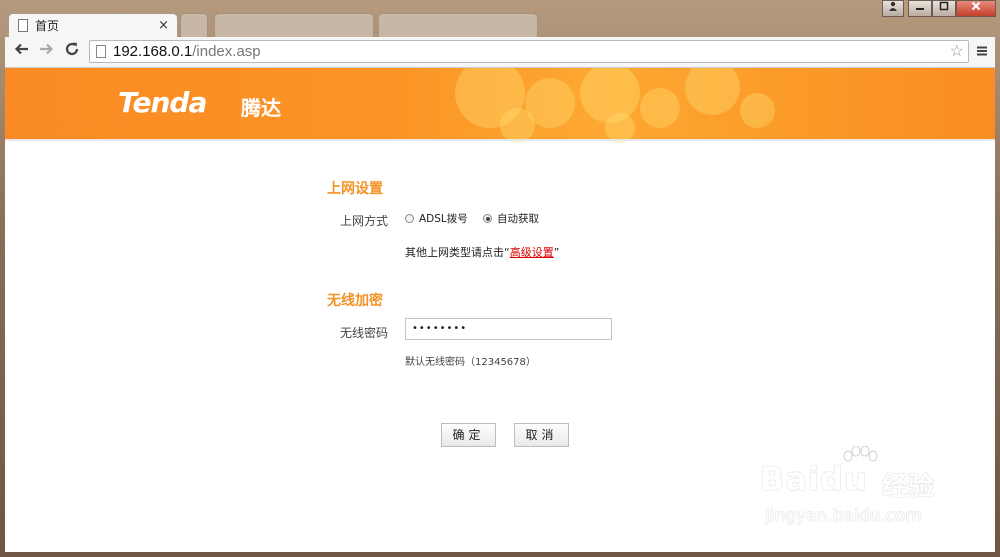 This screenshot has width=1000, height=557. I want to click on window-controls, so click(952, 9).